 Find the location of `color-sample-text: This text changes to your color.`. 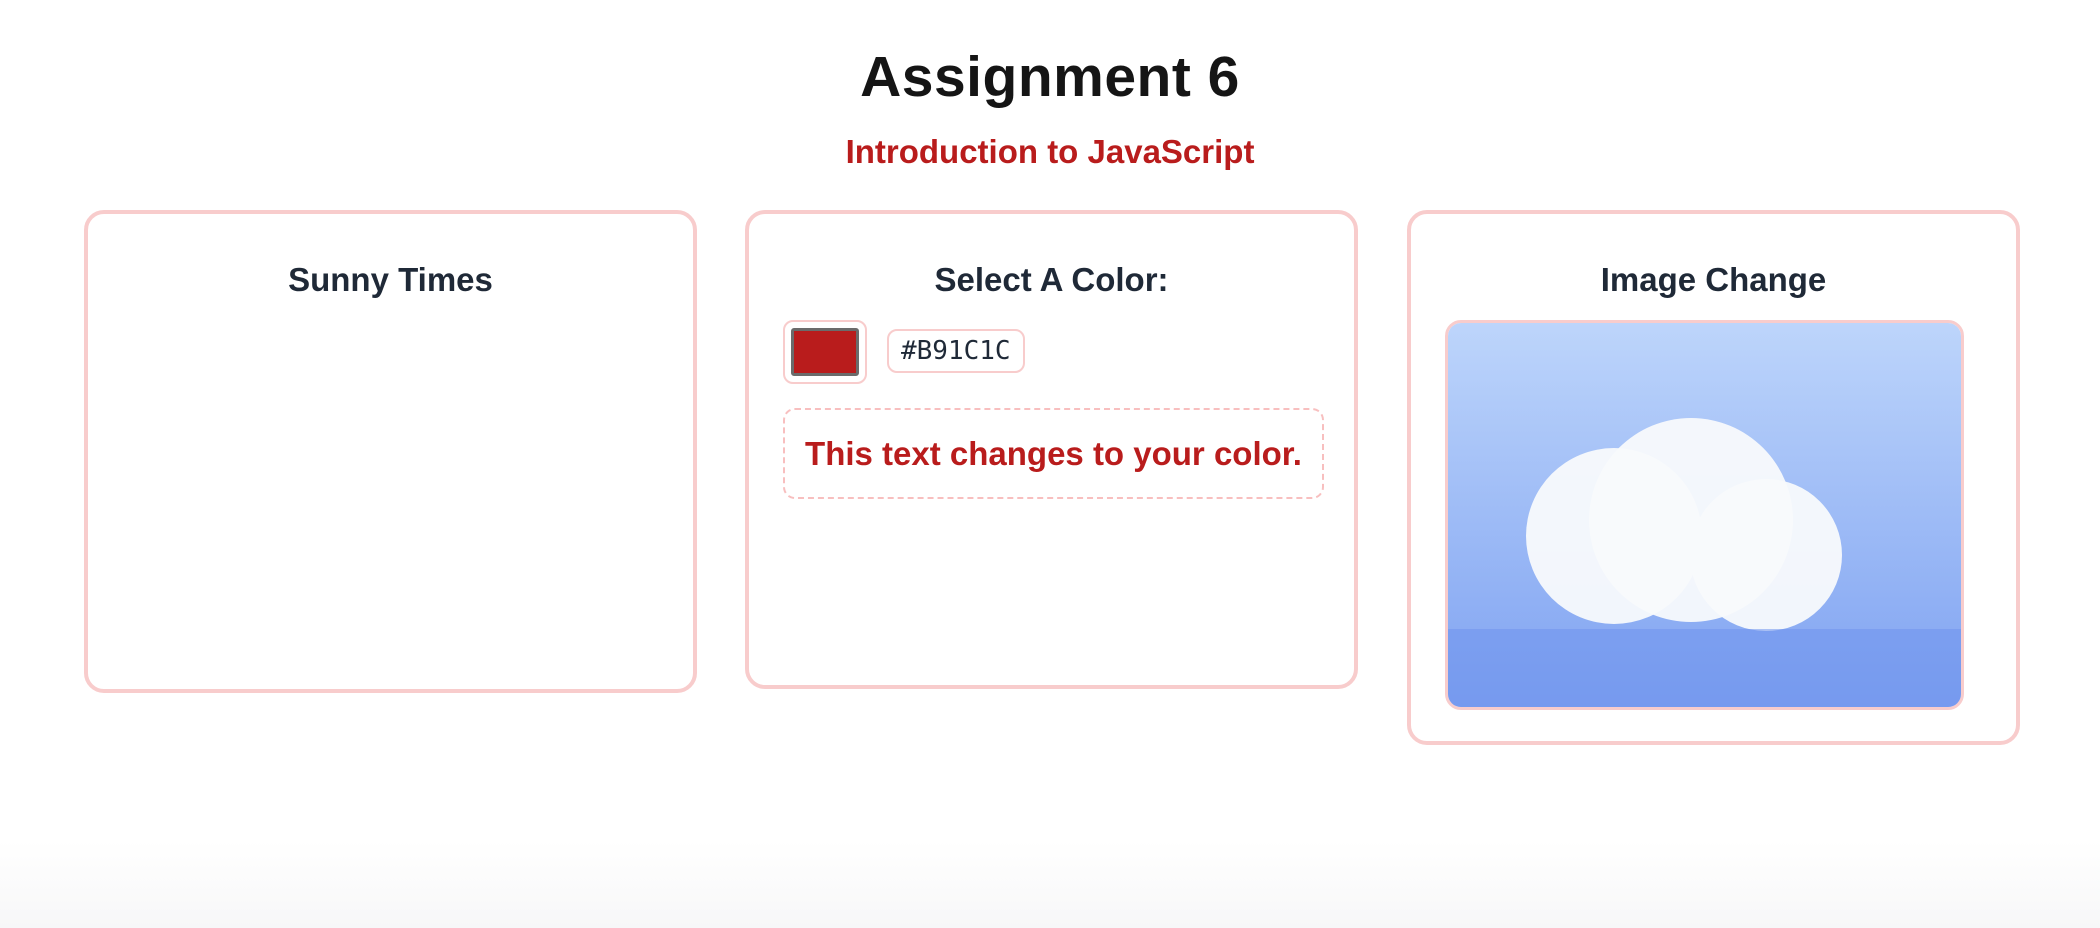

color-sample-text: This text changes to your color. is located at coordinates (1053, 453).